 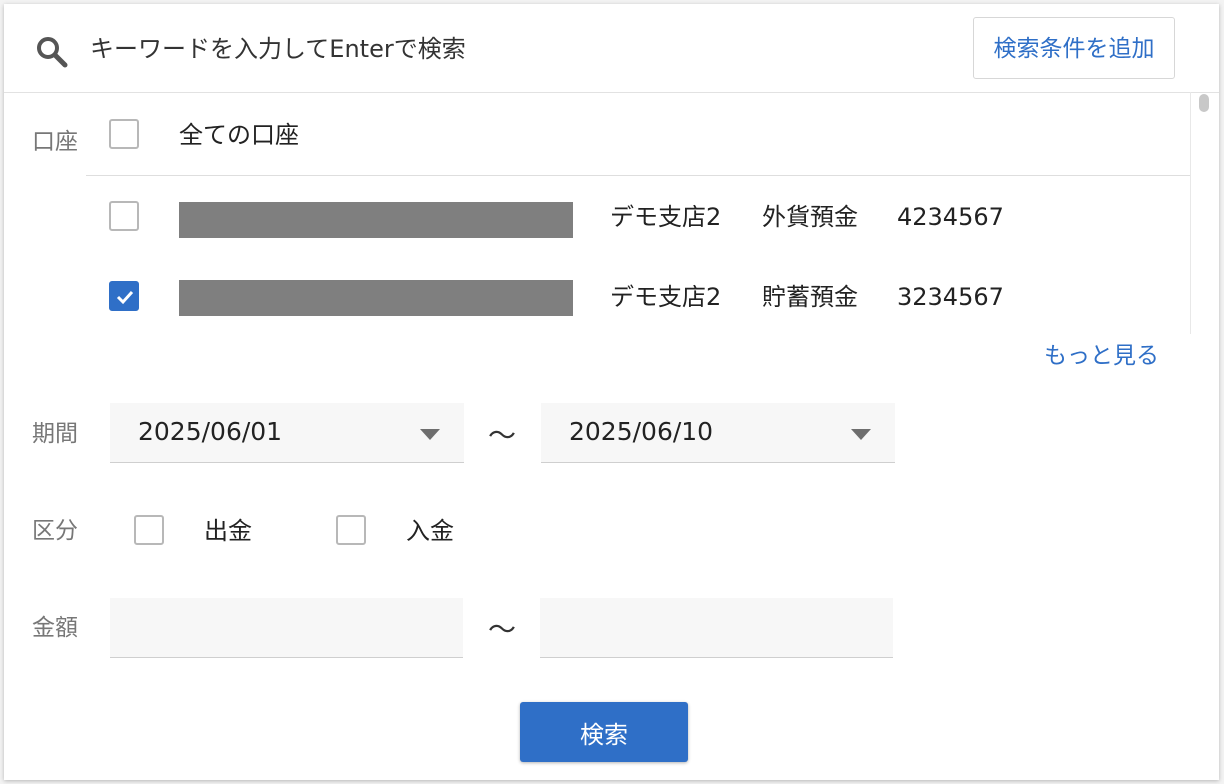 What do you see at coordinates (55, 531) in the screenshot?
I see `category-label: 区分` at bounding box center [55, 531].